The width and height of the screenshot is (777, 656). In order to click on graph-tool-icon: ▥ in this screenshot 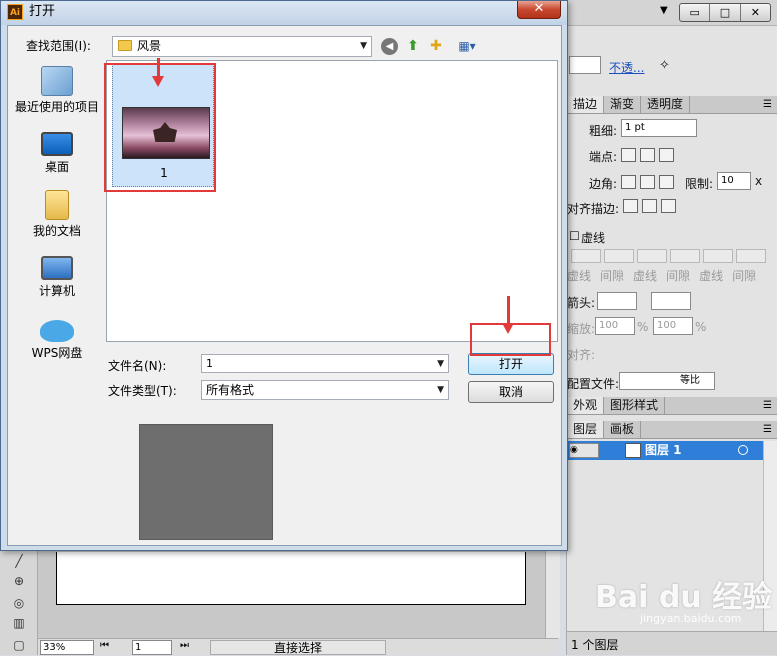, I will do `click(19, 623)`.